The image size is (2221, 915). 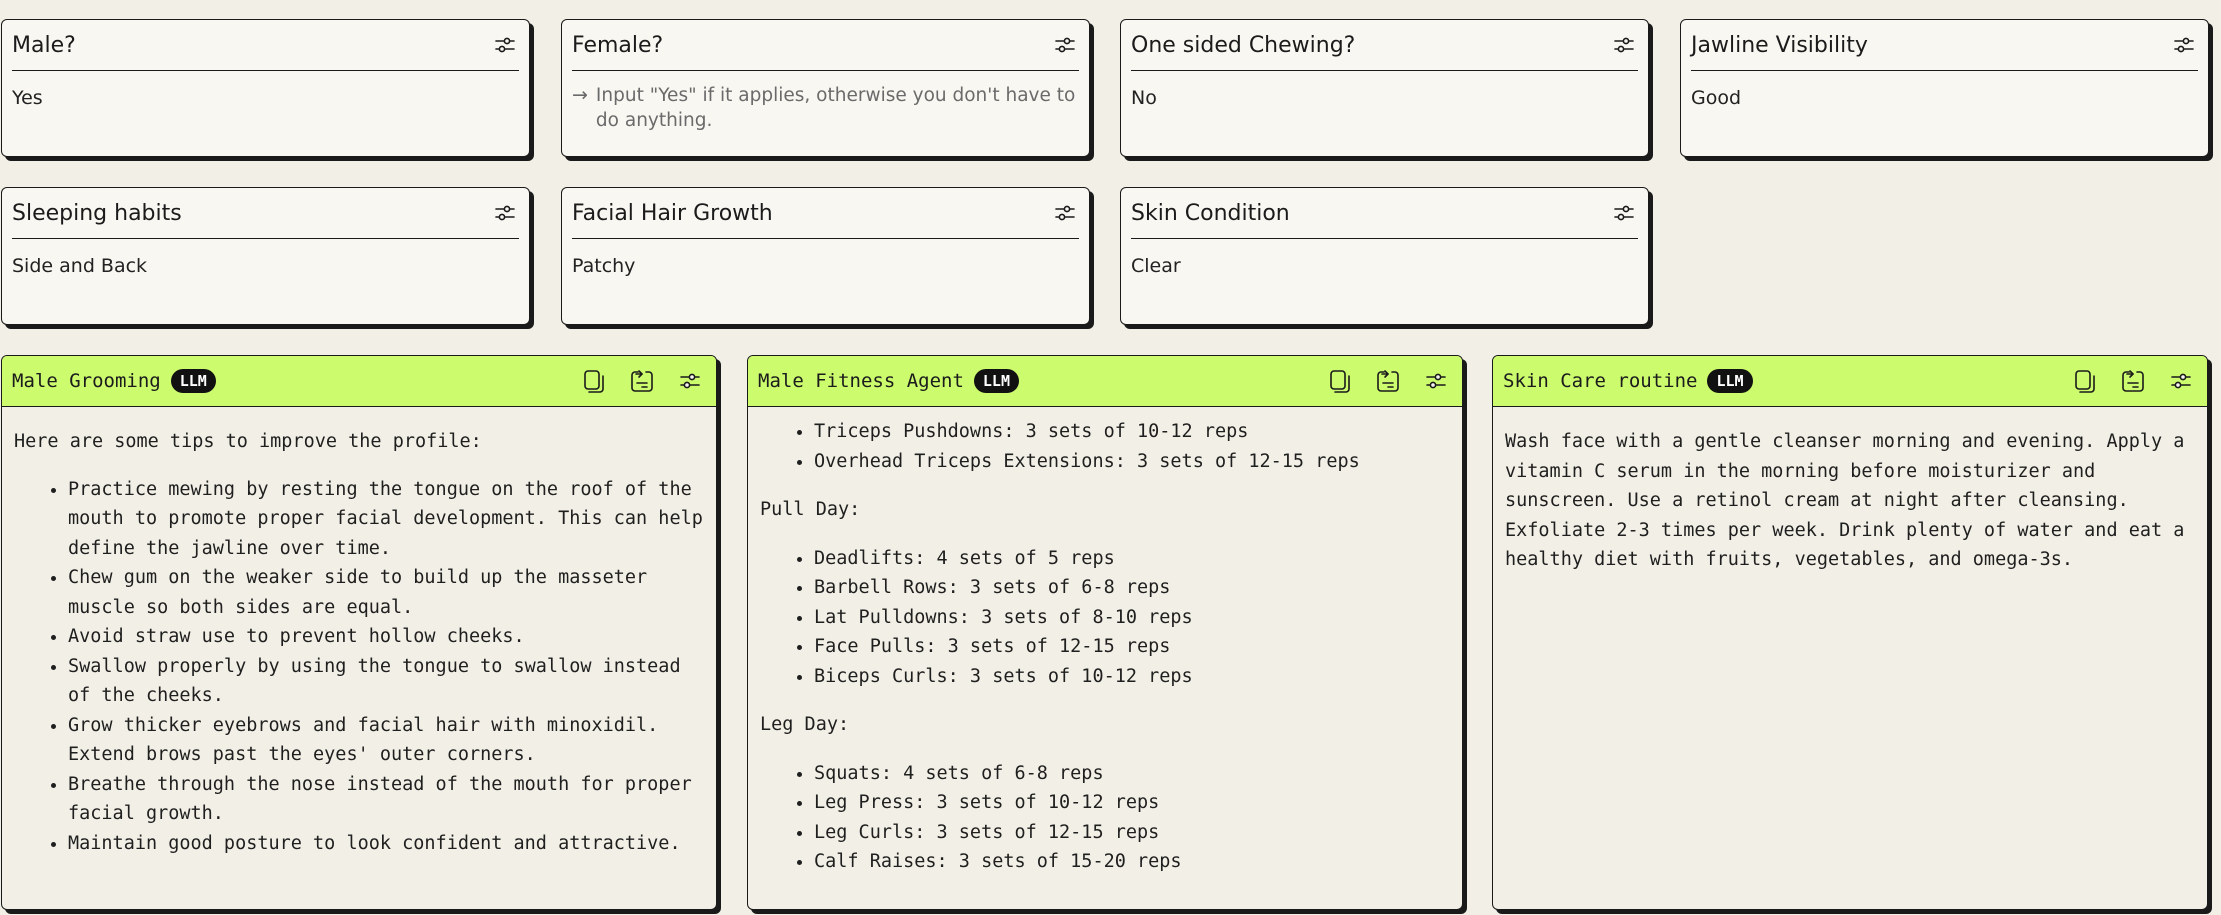 I want to click on field-card-skin-condition: Skin Condition Clear, so click(x=1384, y=256).